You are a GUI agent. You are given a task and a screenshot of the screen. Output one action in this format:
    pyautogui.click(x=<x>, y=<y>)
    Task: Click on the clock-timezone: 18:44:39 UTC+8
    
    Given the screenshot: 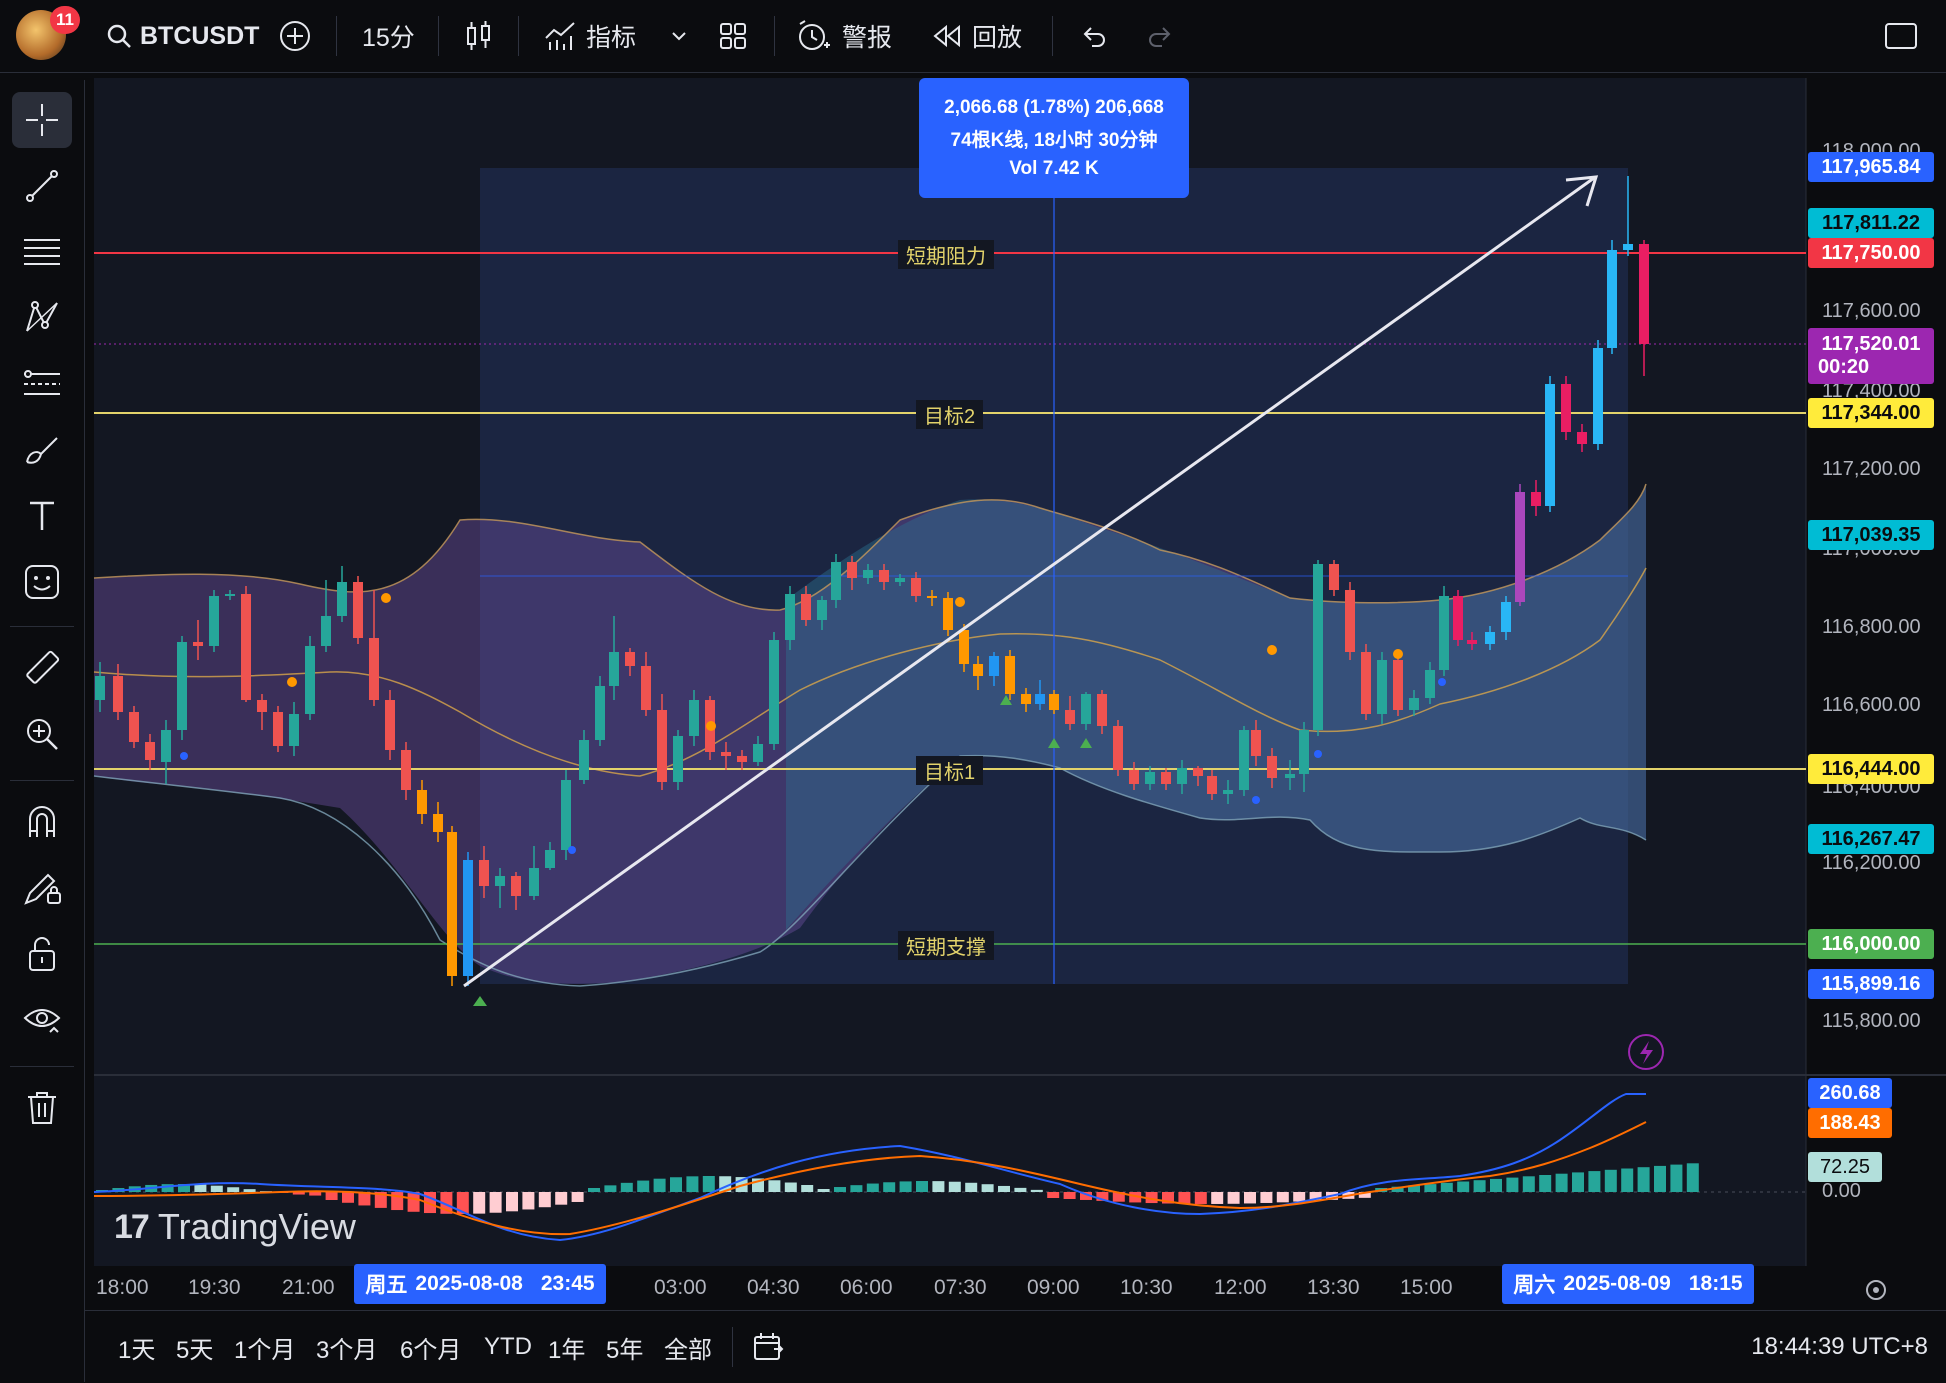 What is the action you would take?
    pyautogui.click(x=1839, y=1347)
    